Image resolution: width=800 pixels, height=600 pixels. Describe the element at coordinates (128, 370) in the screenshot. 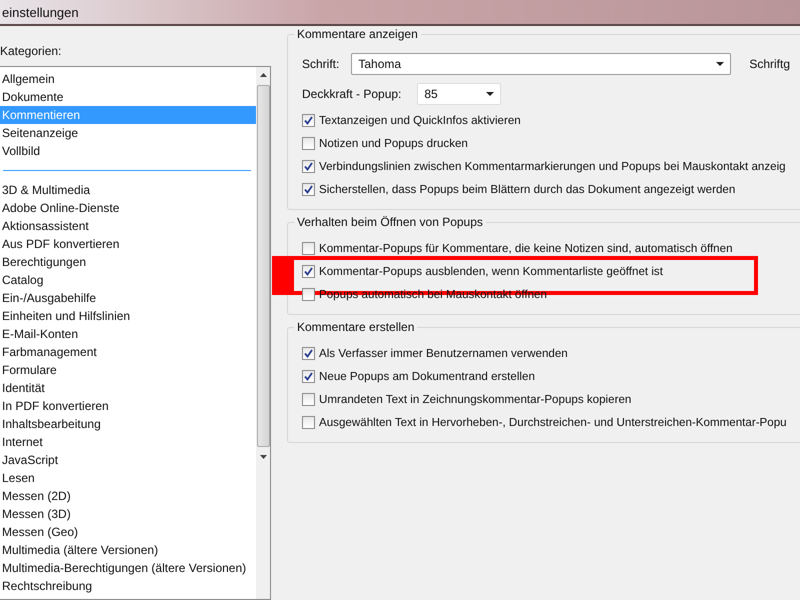

I see `category-item: Formulare` at that location.